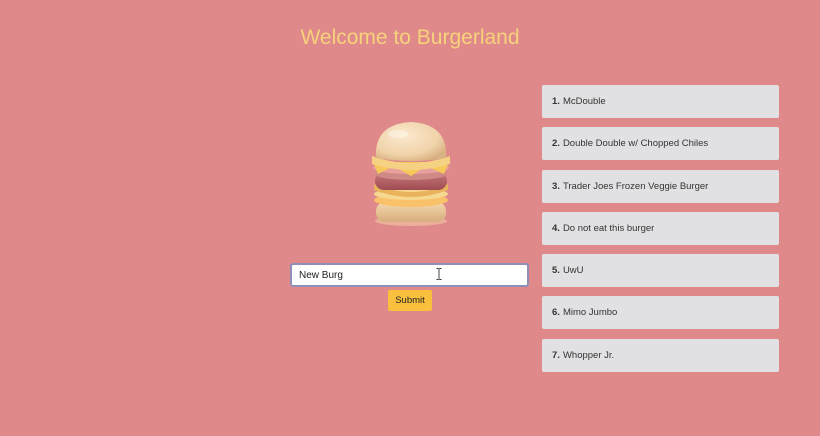 This screenshot has height=436, width=820. Describe the element at coordinates (573, 271) in the screenshot. I see `list-item-name: UwU` at that location.